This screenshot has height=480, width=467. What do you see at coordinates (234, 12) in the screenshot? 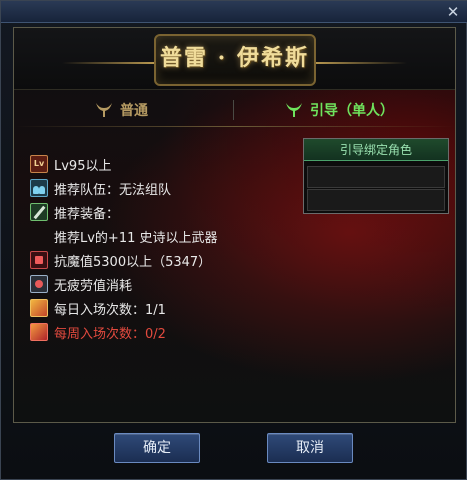
I see `titlebar: ✕` at bounding box center [234, 12].